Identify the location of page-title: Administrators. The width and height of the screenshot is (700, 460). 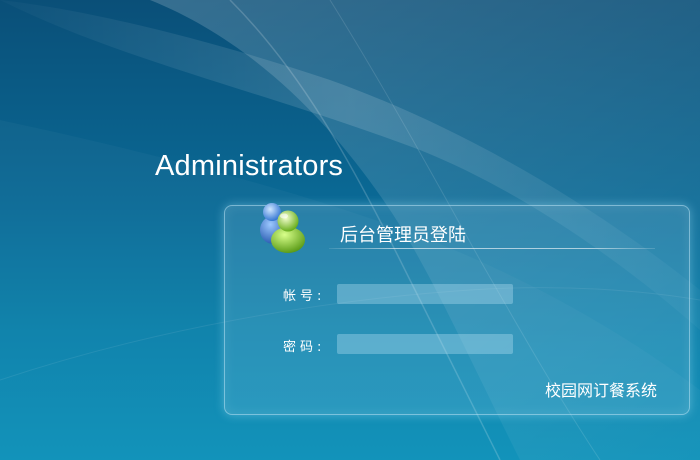
(249, 166).